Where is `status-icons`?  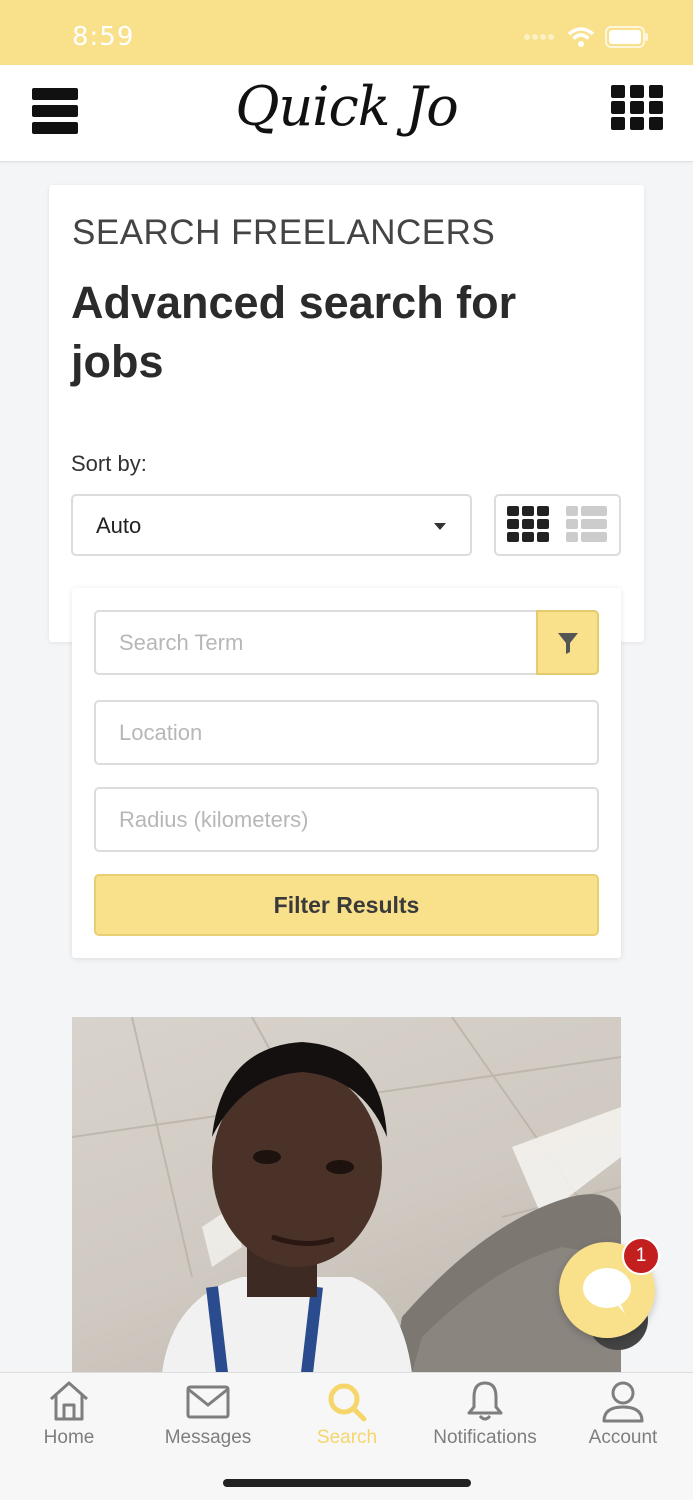 status-icons is located at coordinates (586, 37).